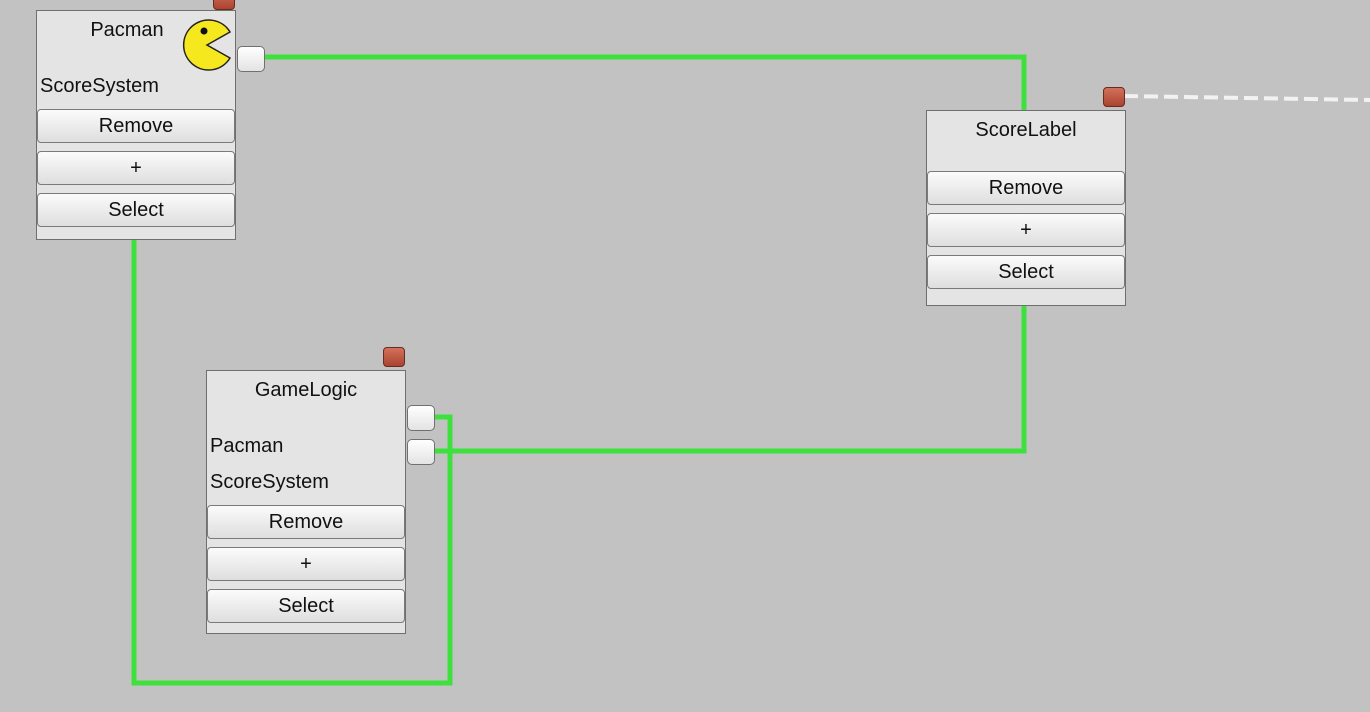  What do you see at coordinates (306, 564) in the screenshot?
I see `gamelogic-add-button: +` at bounding box center [306, 564].